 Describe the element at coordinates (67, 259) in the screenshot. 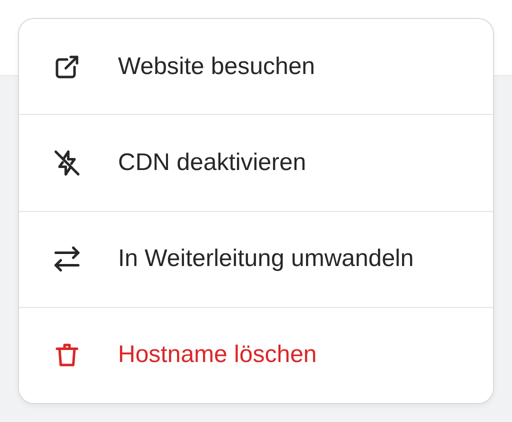

I see `swap-arrows-icon` at that location.